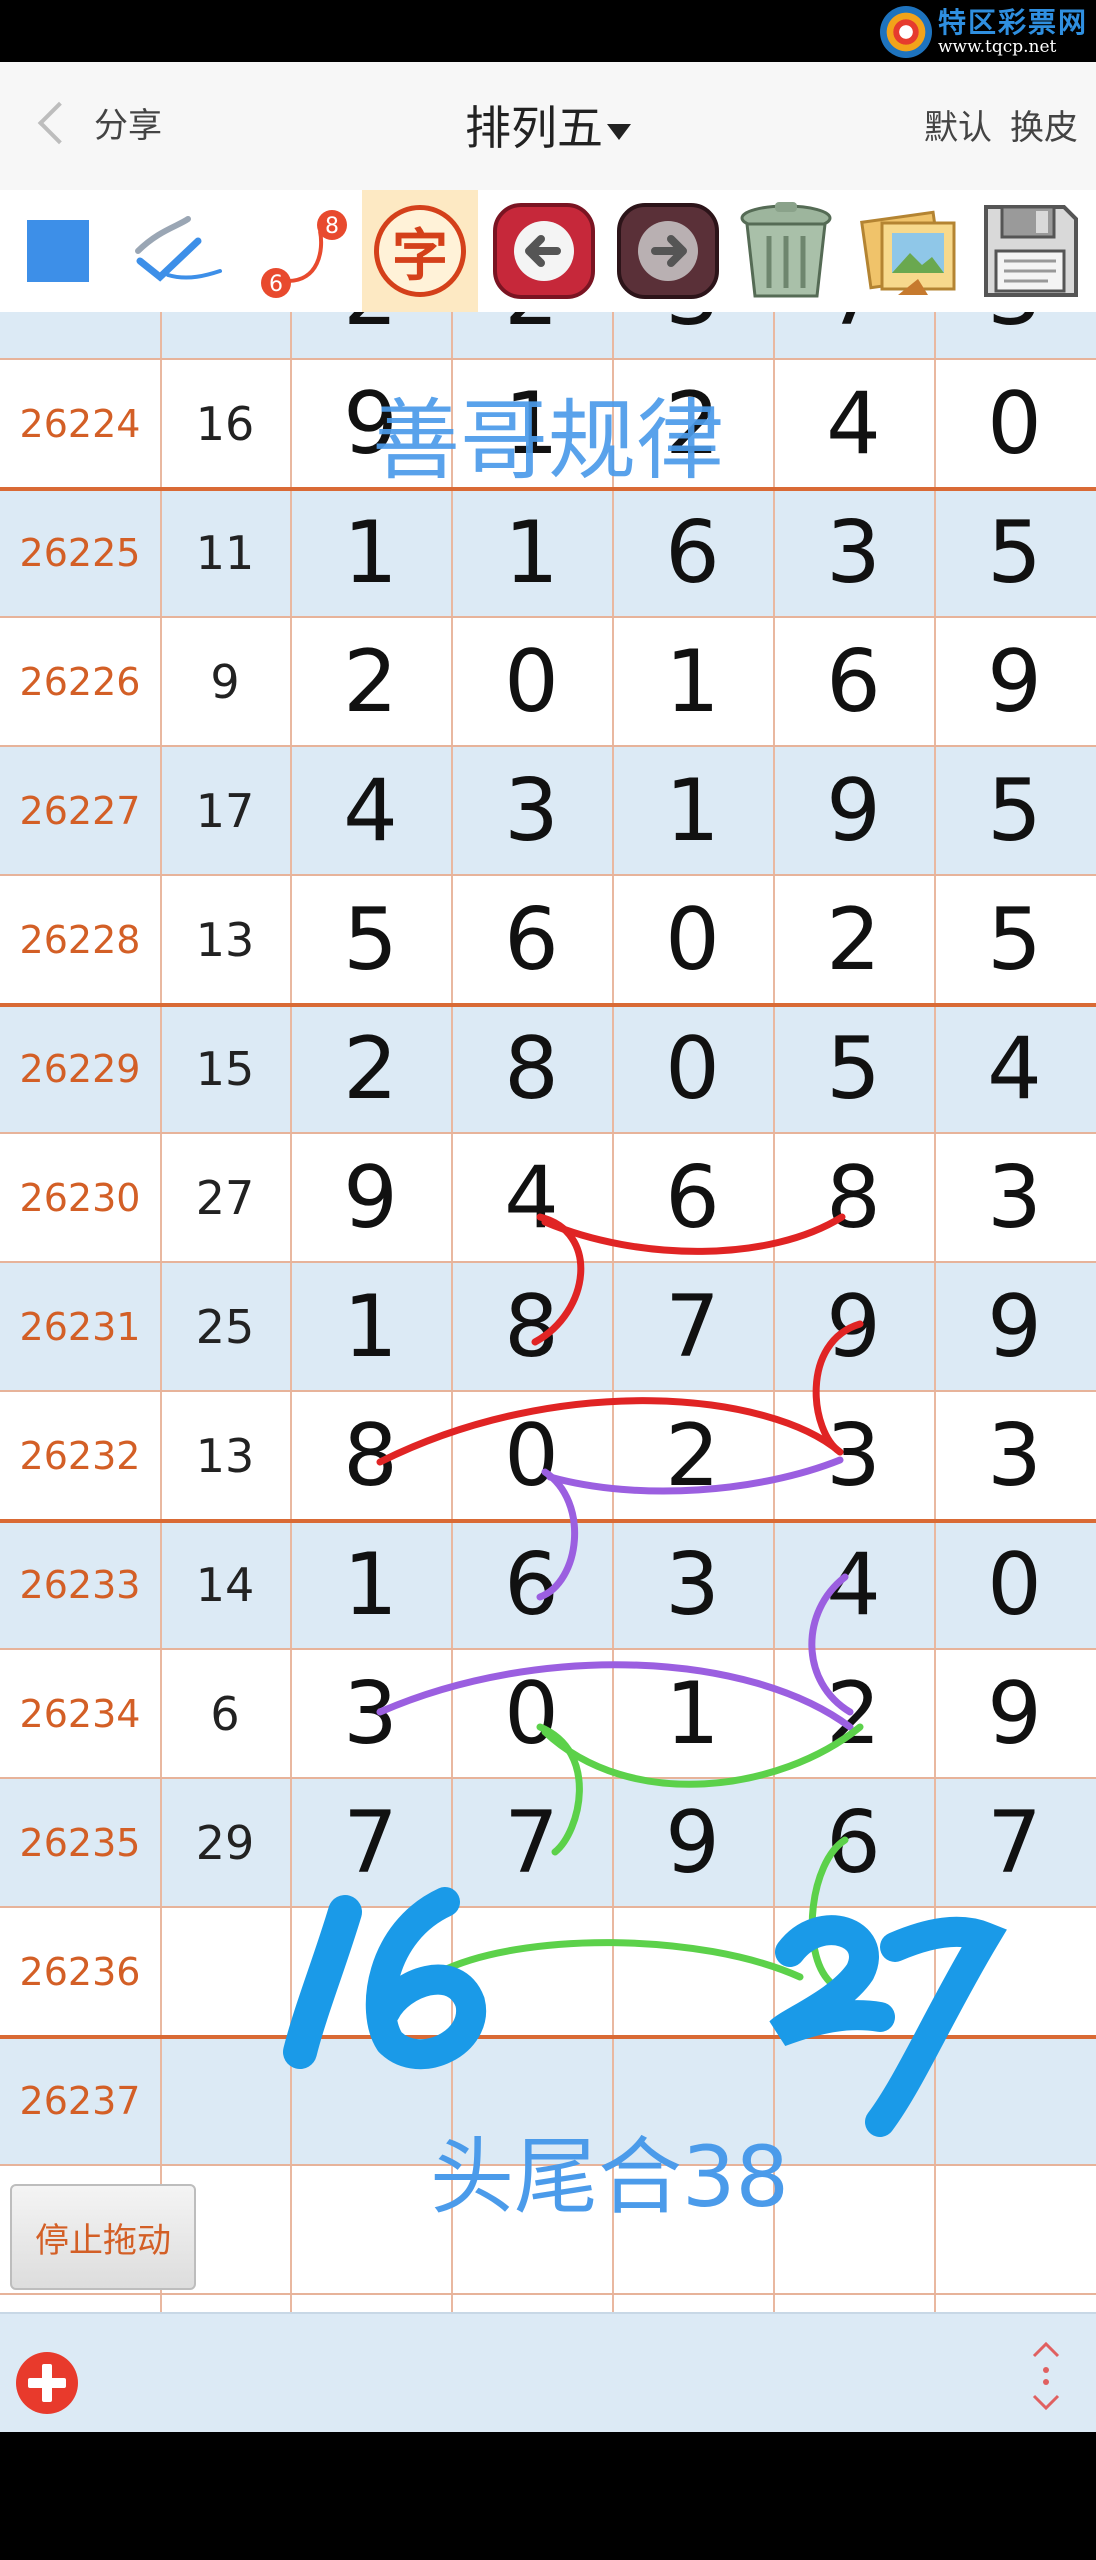  Describe the element at coordinates (1030, 251) in the screenshot. I see `save-button` at that location.